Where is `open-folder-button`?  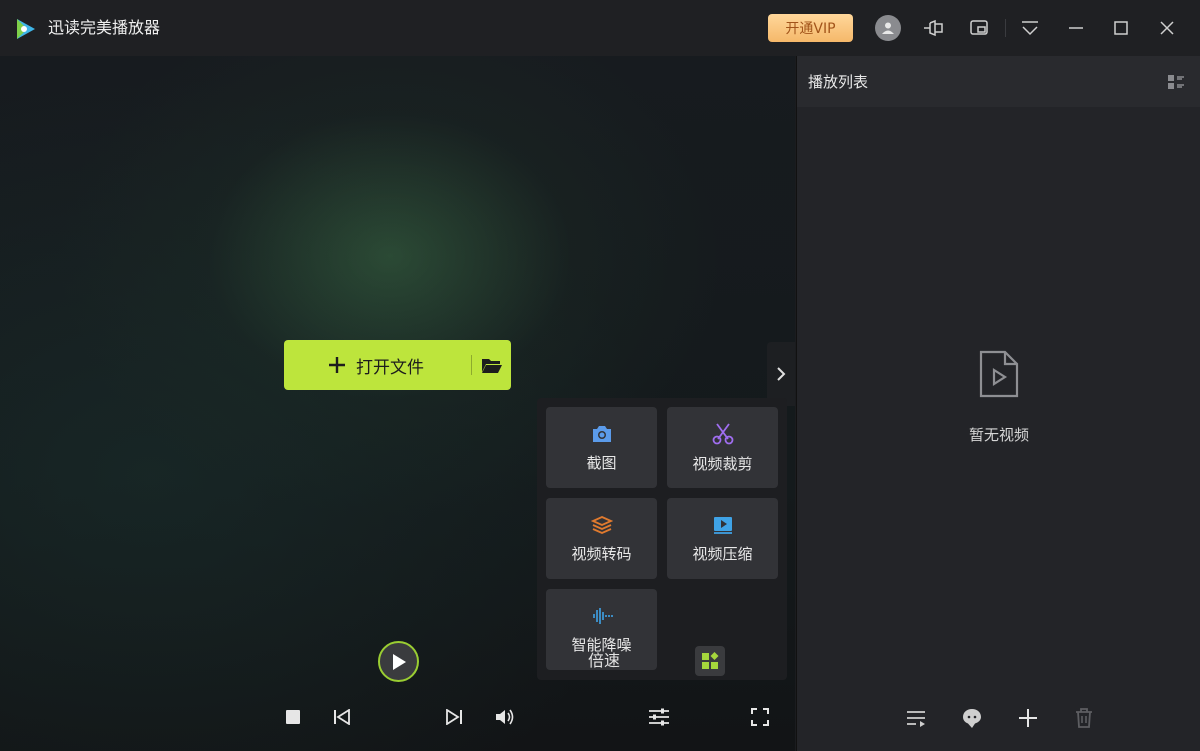
open-folder-button is located at coordinates (491, 365).